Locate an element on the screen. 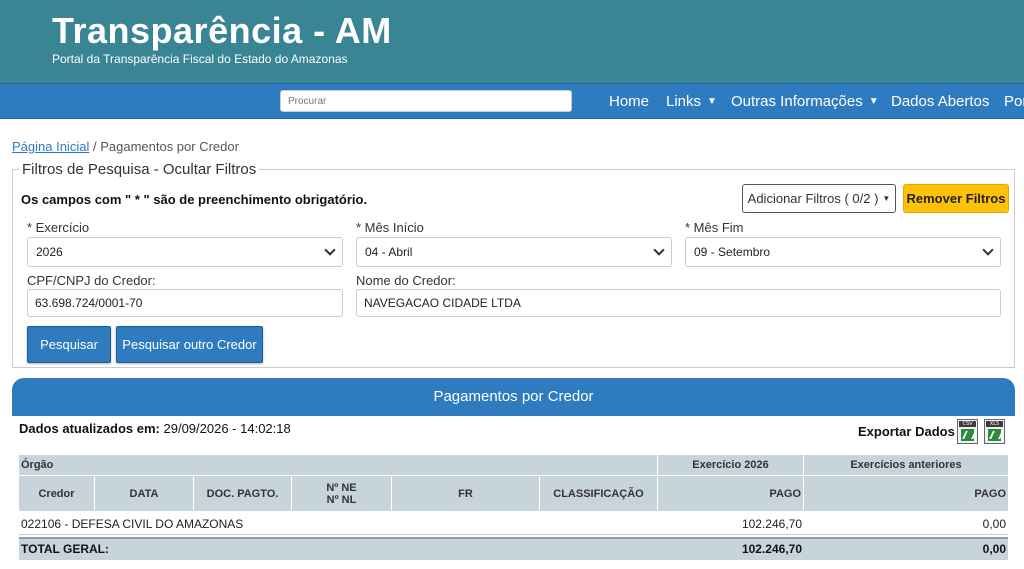  breadcrumb-home-link: Página Inicial is located at coordinates (50, 146).